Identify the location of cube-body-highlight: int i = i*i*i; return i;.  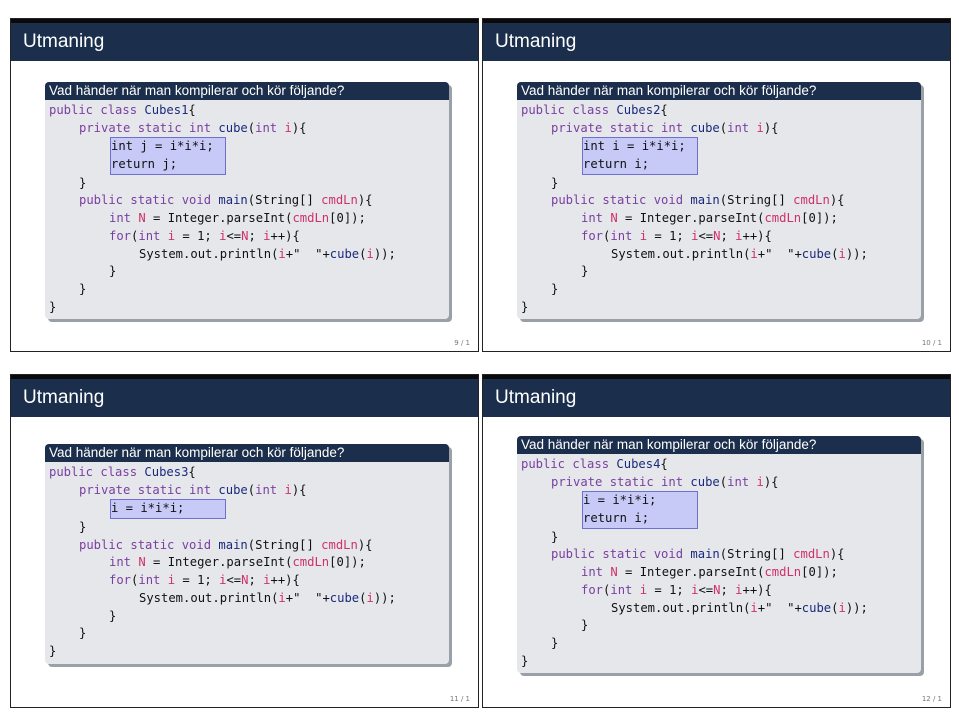
(640, 156).